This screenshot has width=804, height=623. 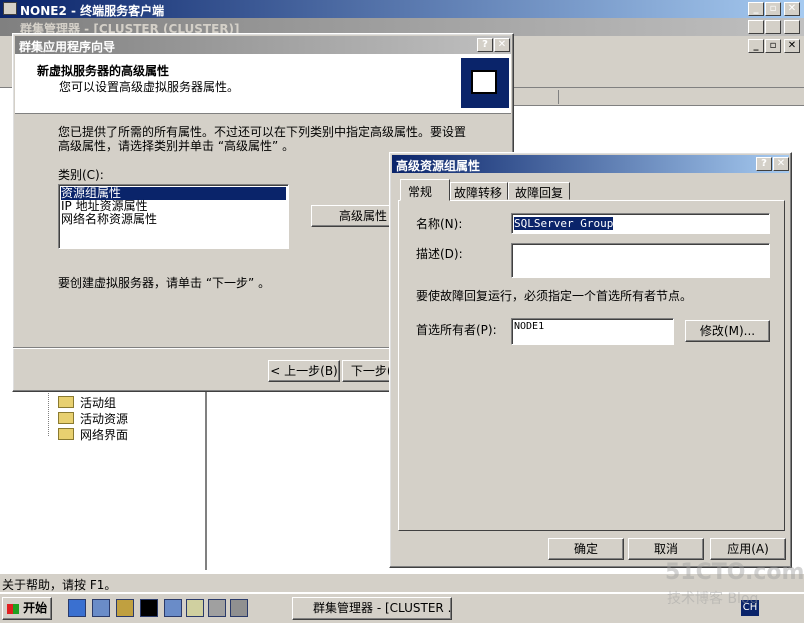 What do you see at coordinates (149, 608) in the screenshot?
I see `cmd-icon` at bounding box center [149, 608].